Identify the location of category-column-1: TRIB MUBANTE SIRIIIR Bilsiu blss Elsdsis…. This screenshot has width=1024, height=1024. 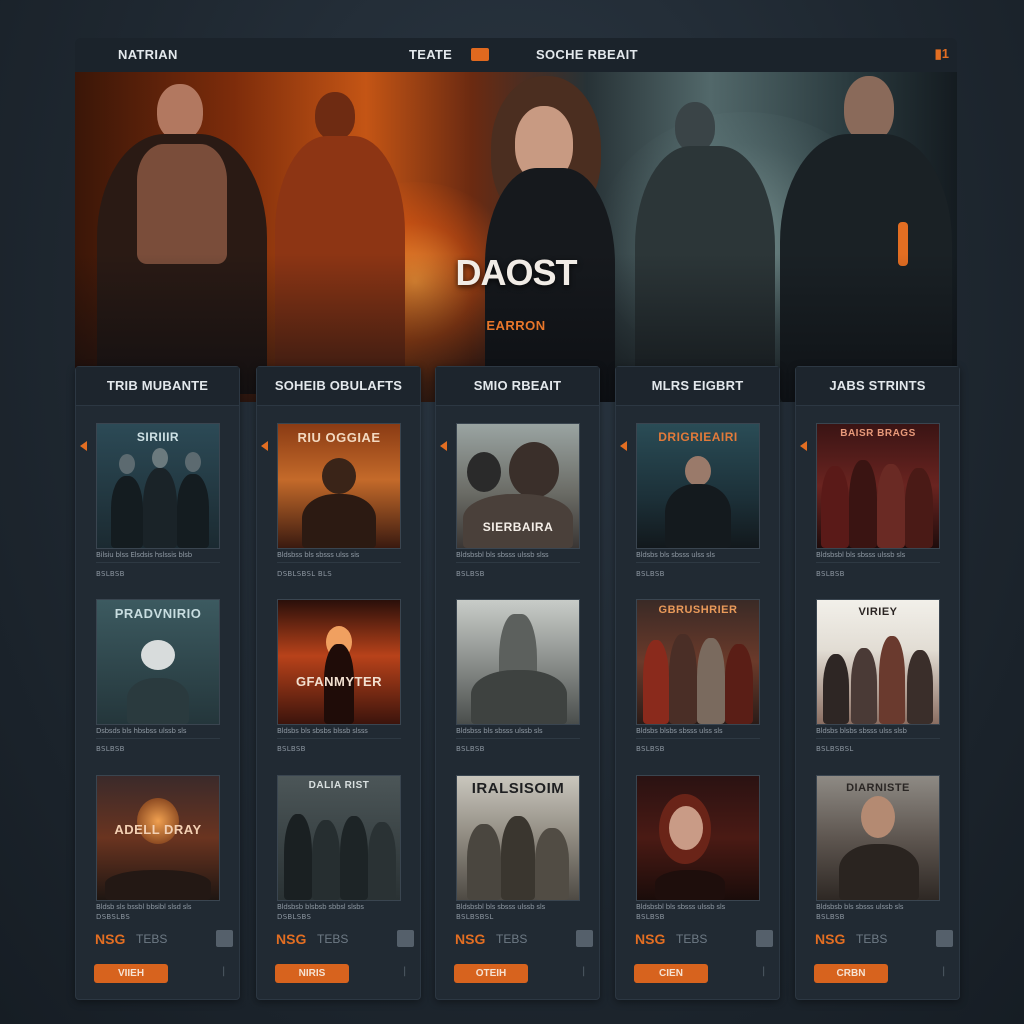
(157, 683).